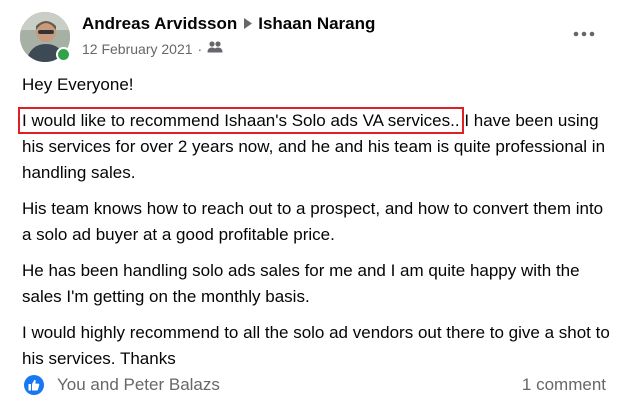 This screenshot has width=626, height=408. Describe the element at coordinates (564, 385) in the screenshot. I see `comment-count: 1 comment` at that location.